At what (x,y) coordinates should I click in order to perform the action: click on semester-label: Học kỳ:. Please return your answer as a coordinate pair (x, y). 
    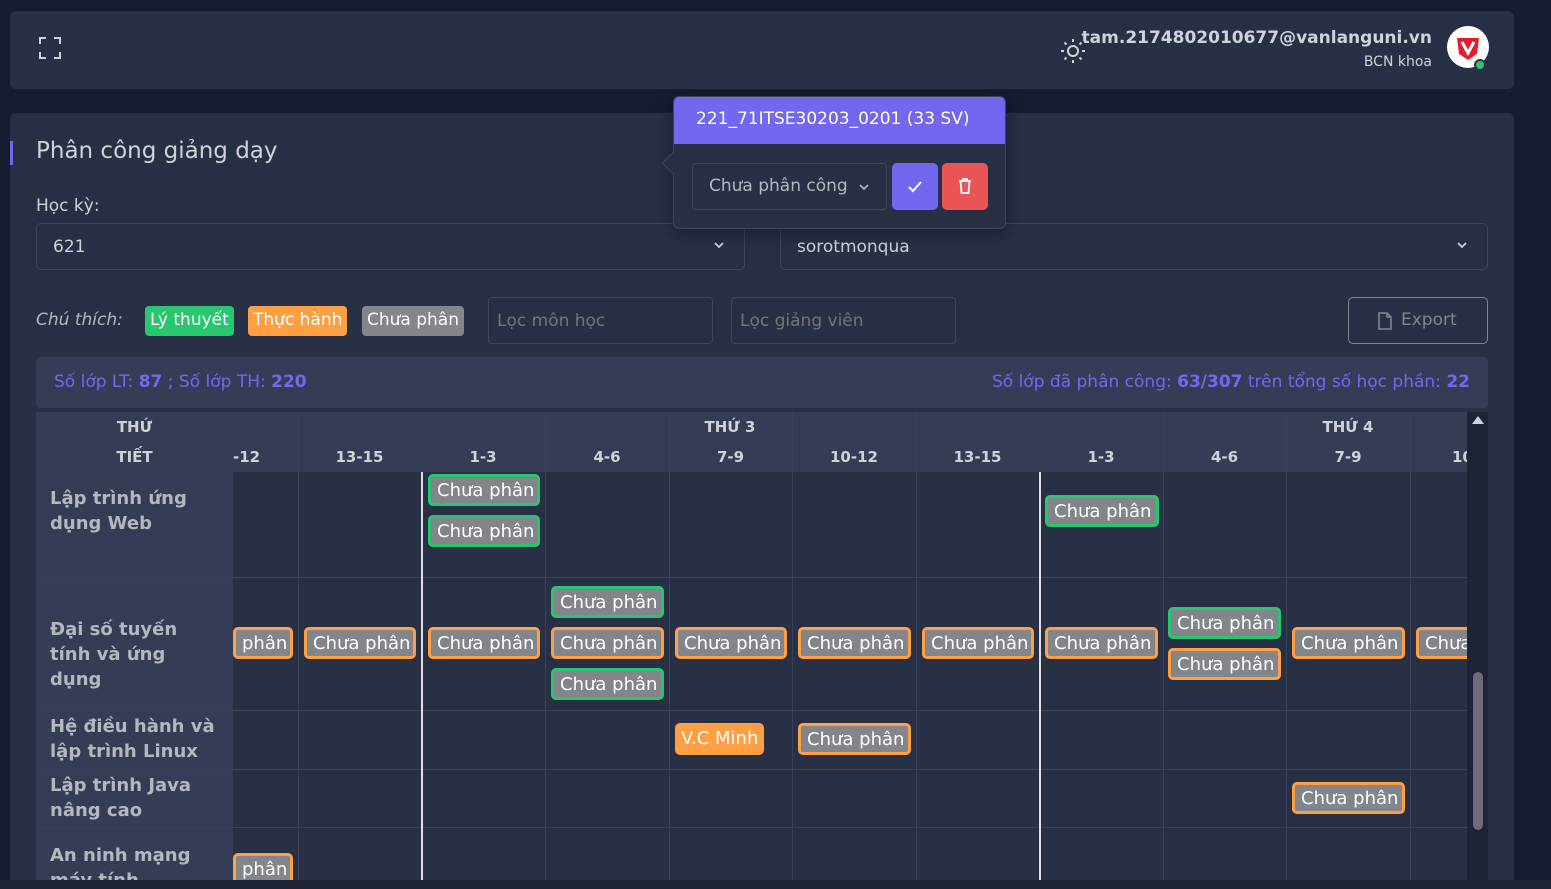
    Looking at the image, I should click on (68, 206).